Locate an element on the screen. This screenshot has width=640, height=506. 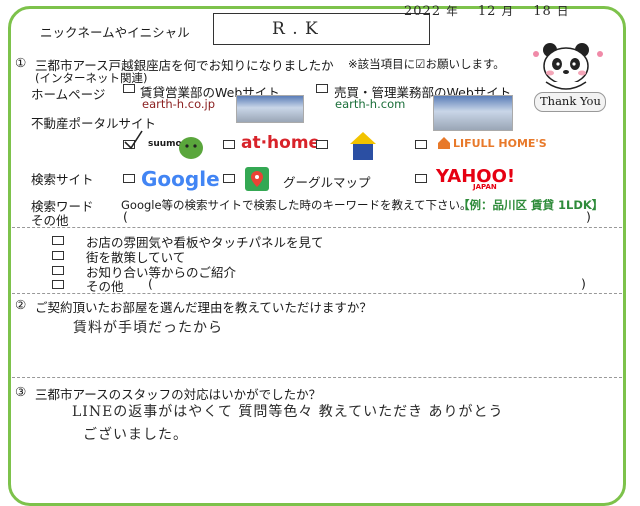
date-day: 18 is located at coordinates (542, 11).